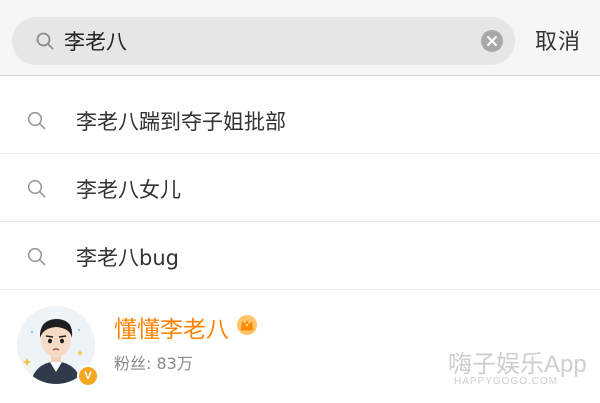  Describe the element at coordinates (128, 190) in the screenshot. I see `suggestion-text: 李老八女儿` at that location.